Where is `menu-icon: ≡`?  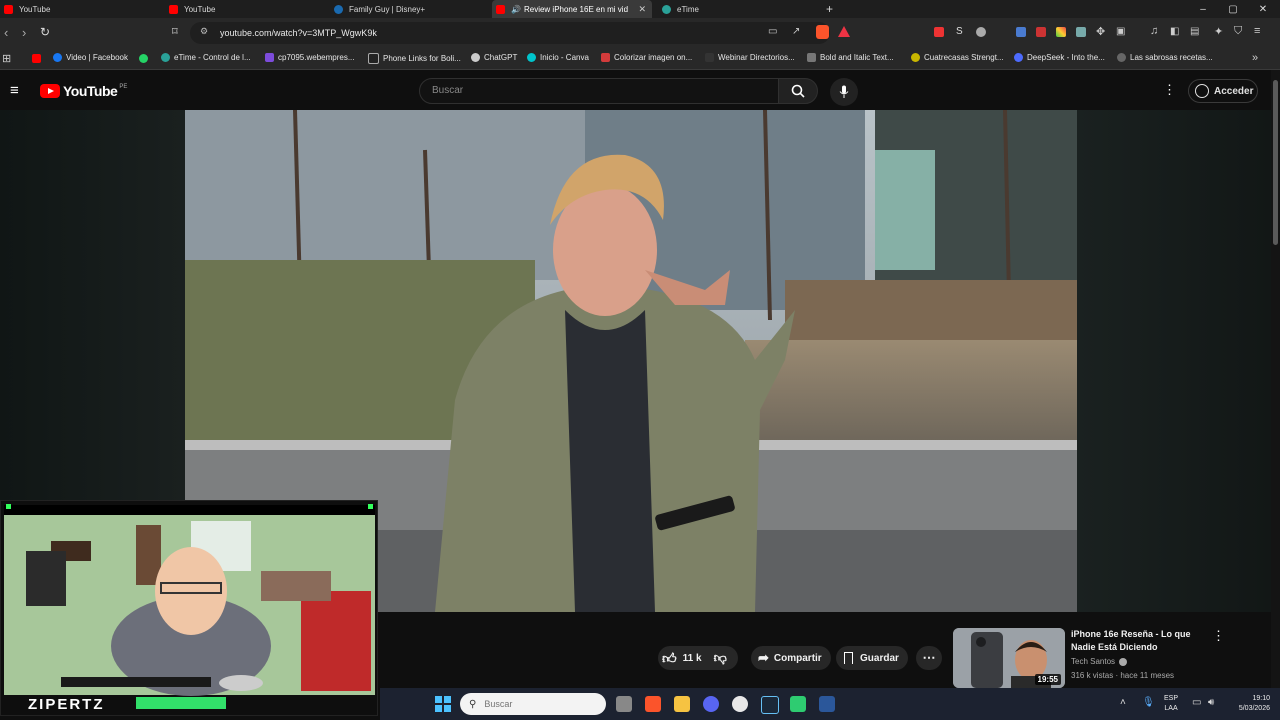 menu-icon: ≡ is located at coordinates (1257, 31).